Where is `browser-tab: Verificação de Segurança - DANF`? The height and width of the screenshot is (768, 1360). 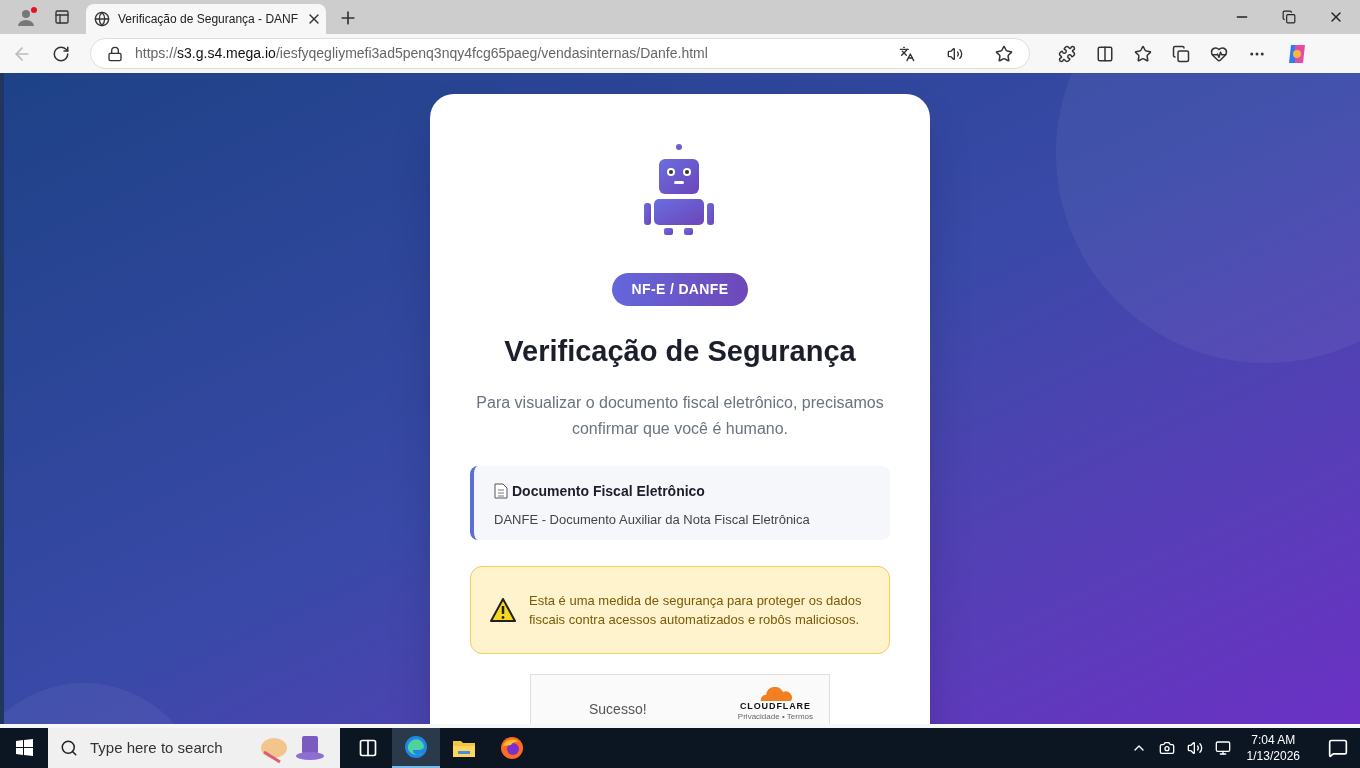
browser-tab: Verificação de Segurança - DANF is located at coordinates (206, 19).